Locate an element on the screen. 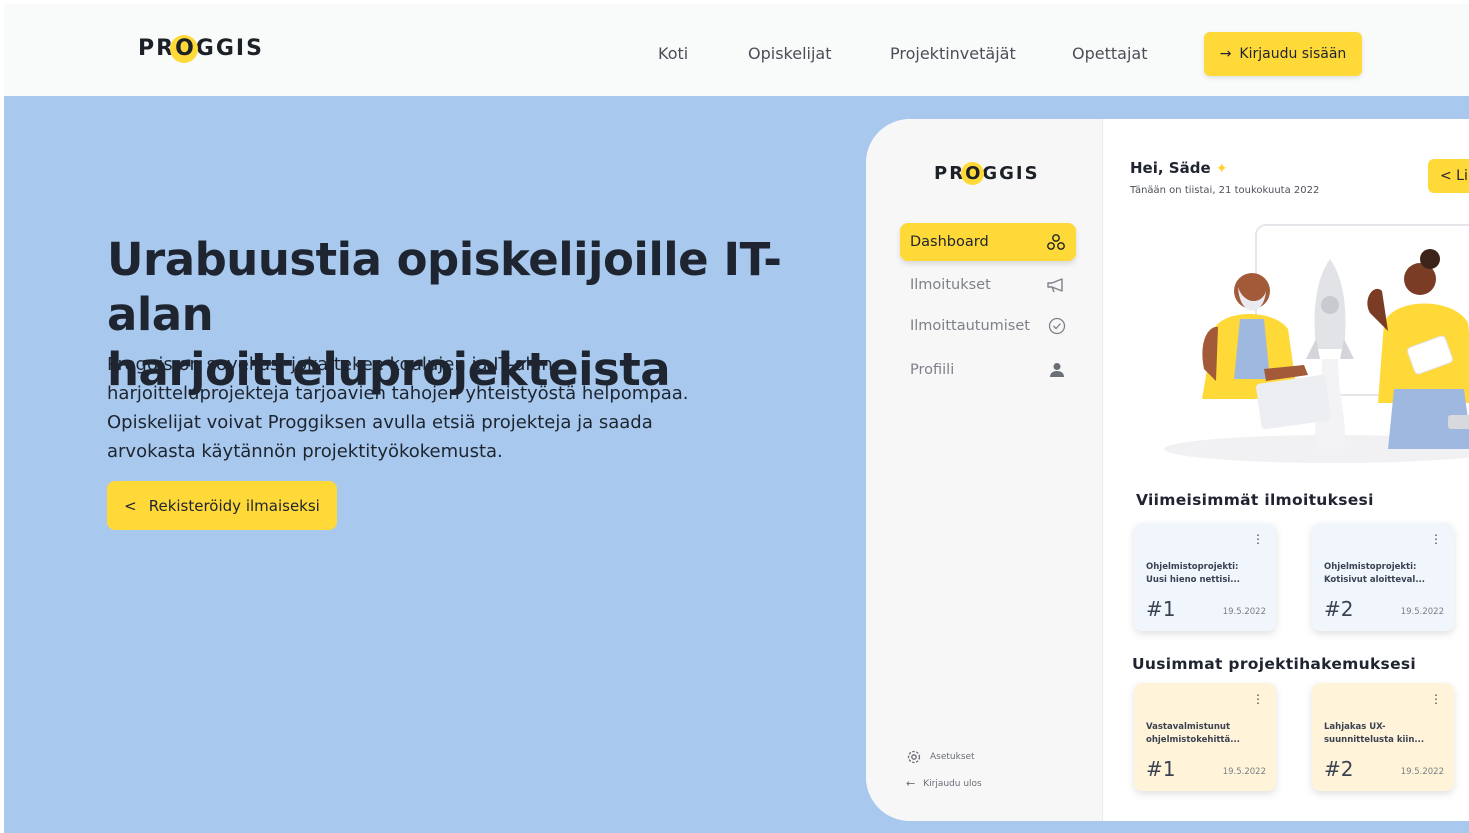 This screenshot has height=833, width=1469. gear-icon is located at coordinates (914, 757).